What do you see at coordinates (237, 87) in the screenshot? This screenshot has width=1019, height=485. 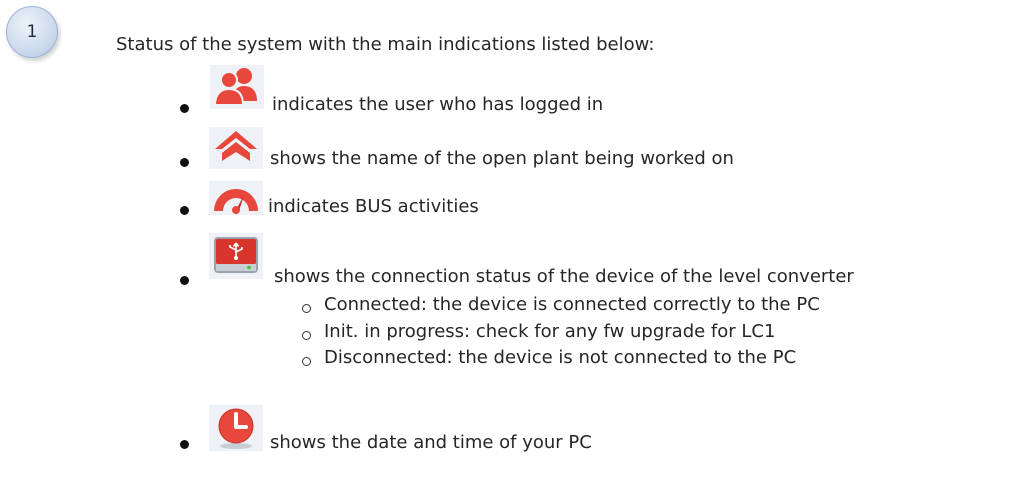 I see `users-icon` at bounding box center [237, 87].